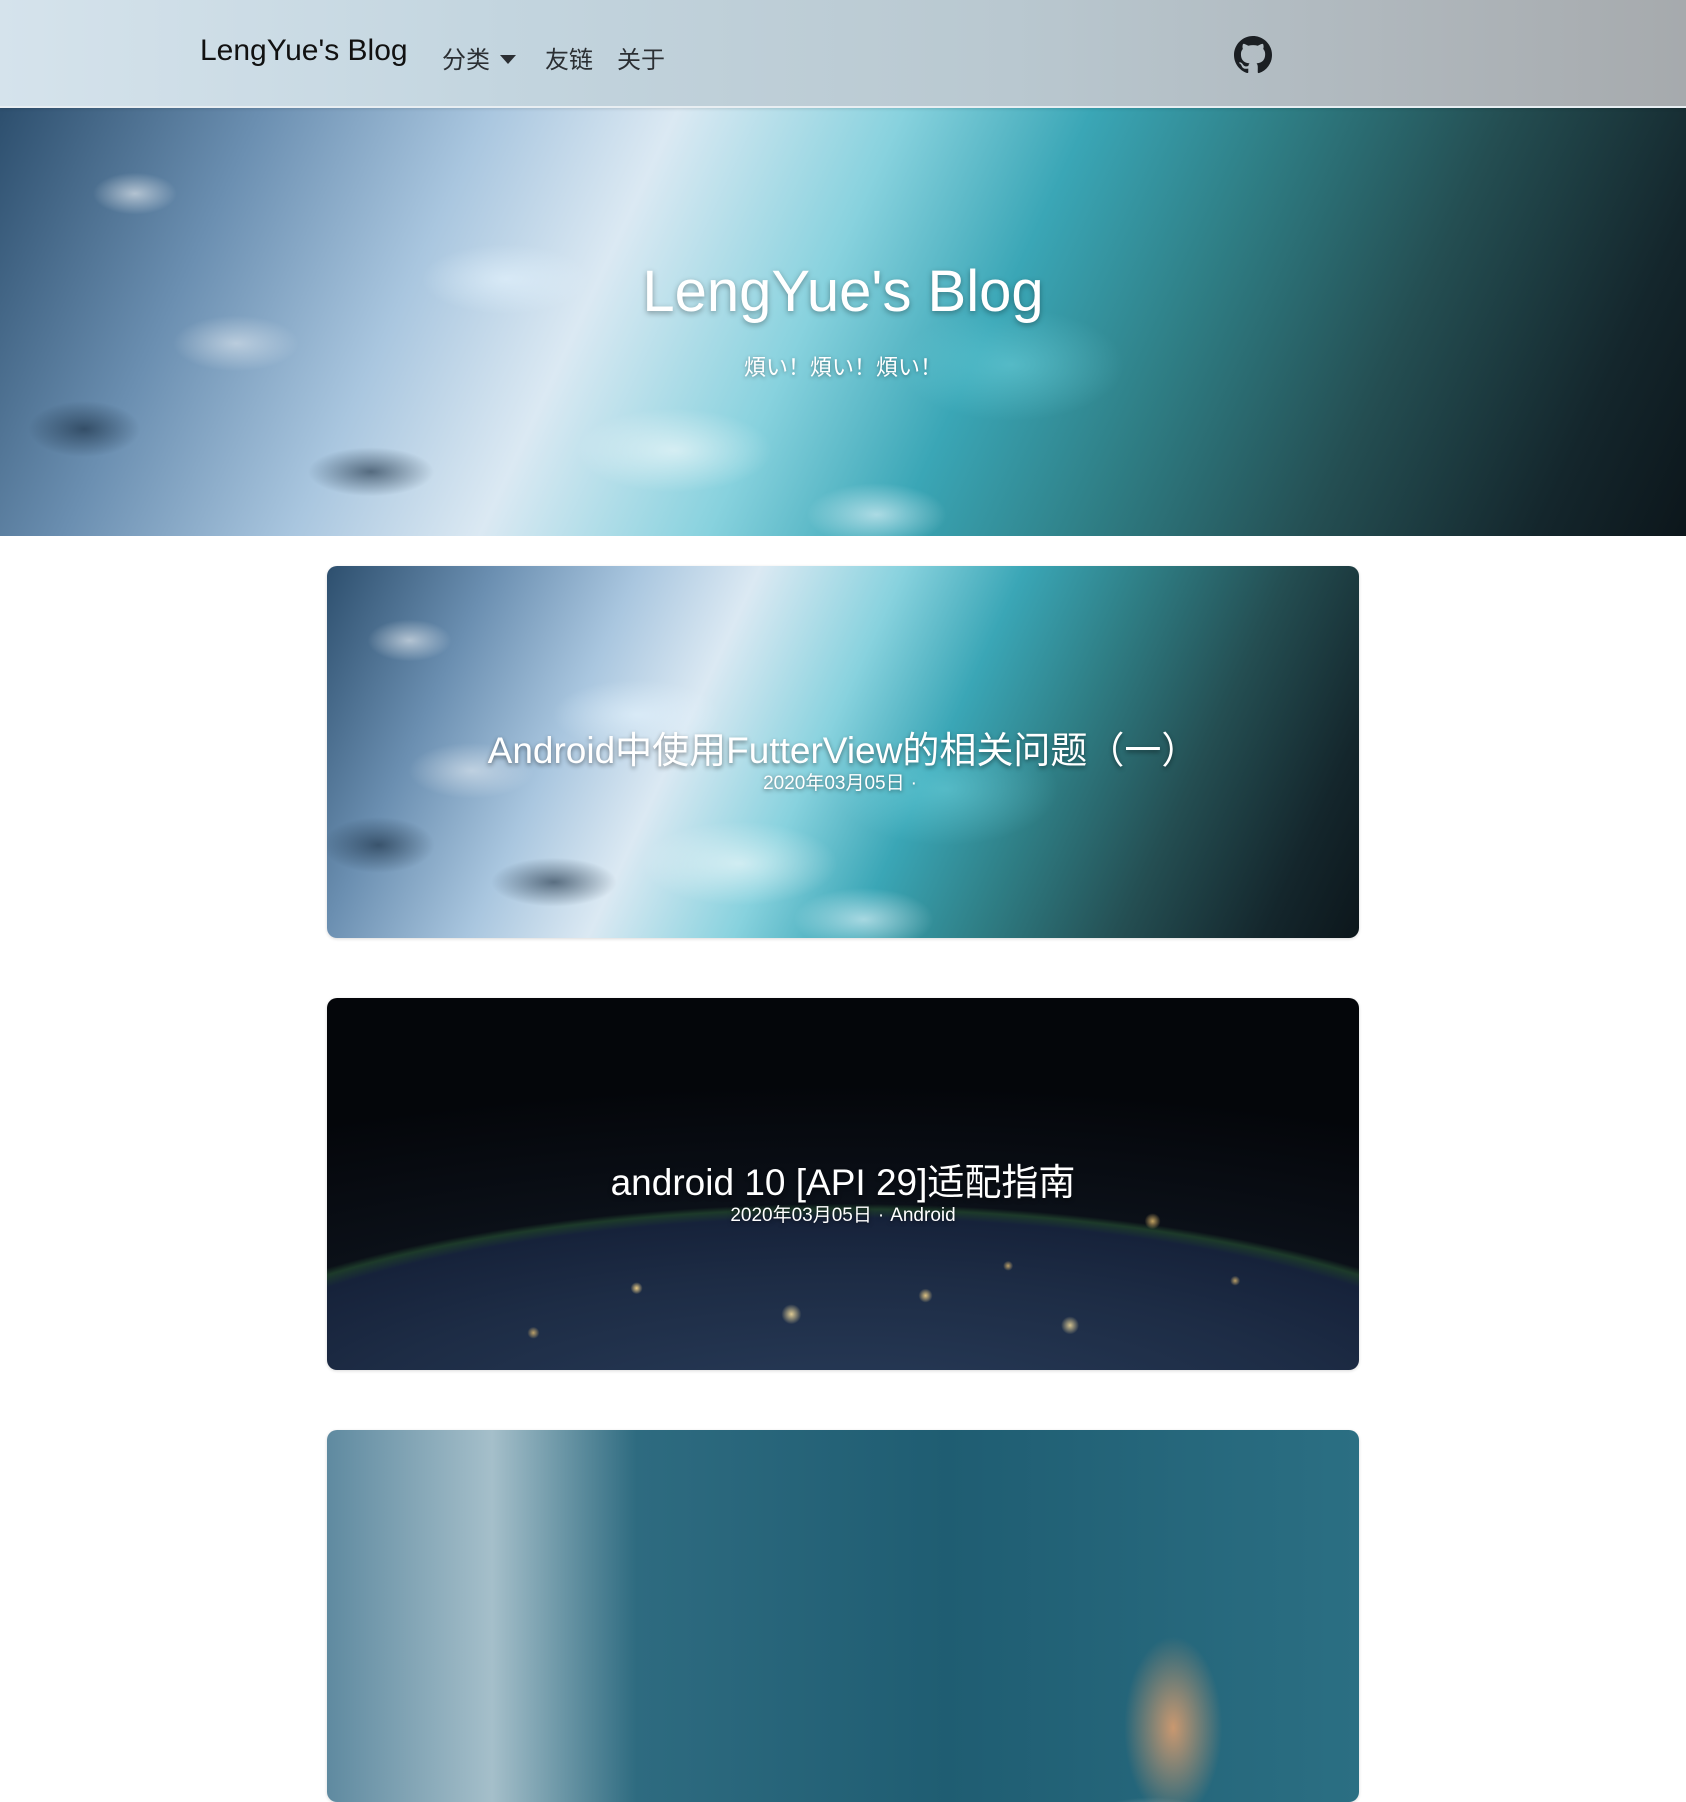 This screenshot has width=1686, height=1802. I want to click on nav-item-label: 分类, so click(466, 60).